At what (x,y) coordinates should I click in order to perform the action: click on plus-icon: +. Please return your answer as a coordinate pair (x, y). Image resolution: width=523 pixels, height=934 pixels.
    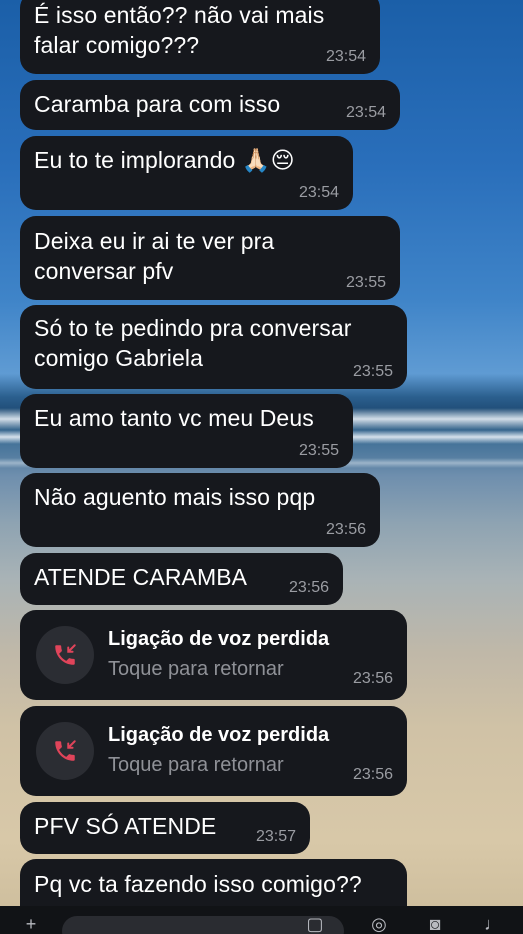
    Looking at the image, I should click on (31, 924).